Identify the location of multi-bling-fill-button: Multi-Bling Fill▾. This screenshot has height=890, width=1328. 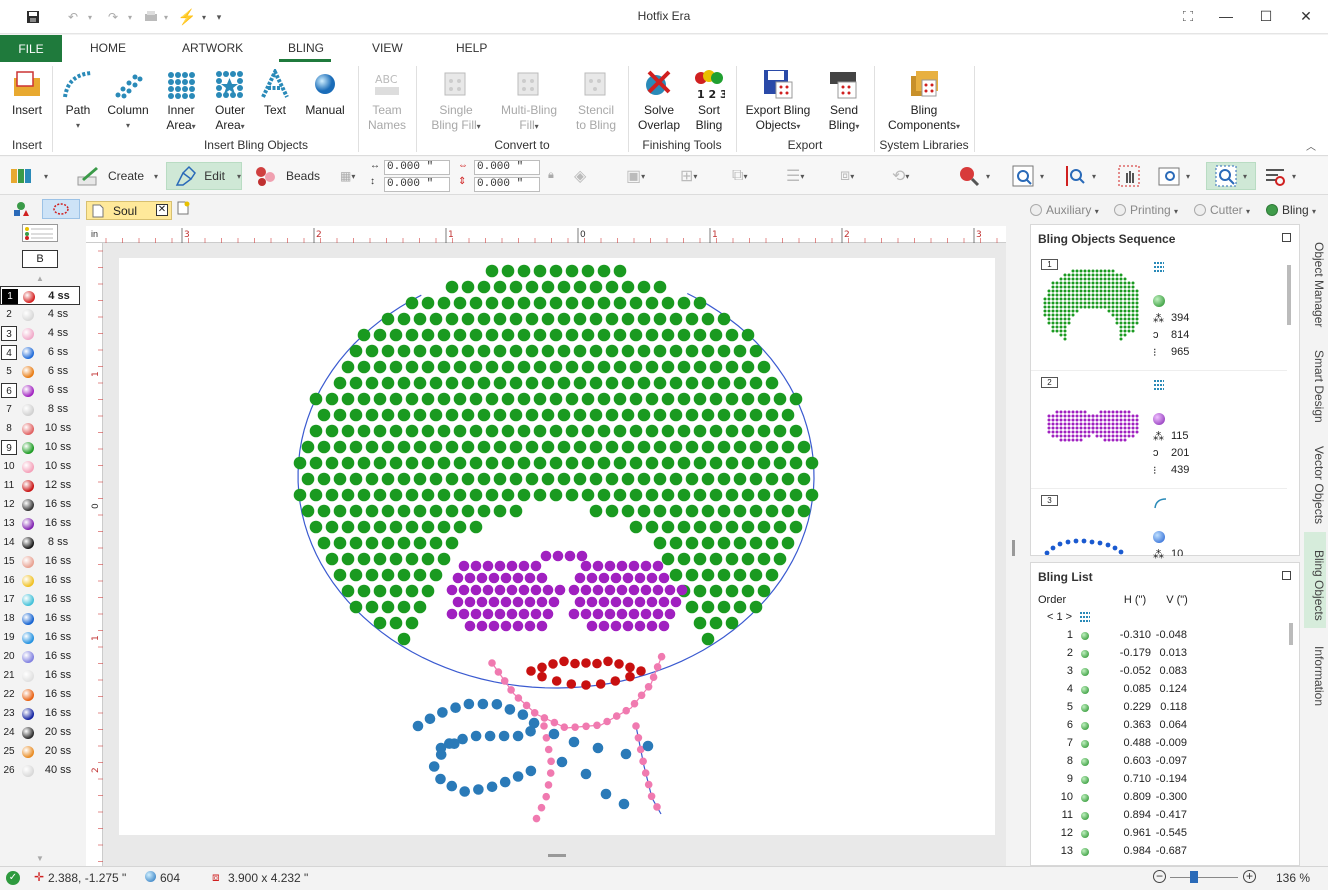
(529, 101).